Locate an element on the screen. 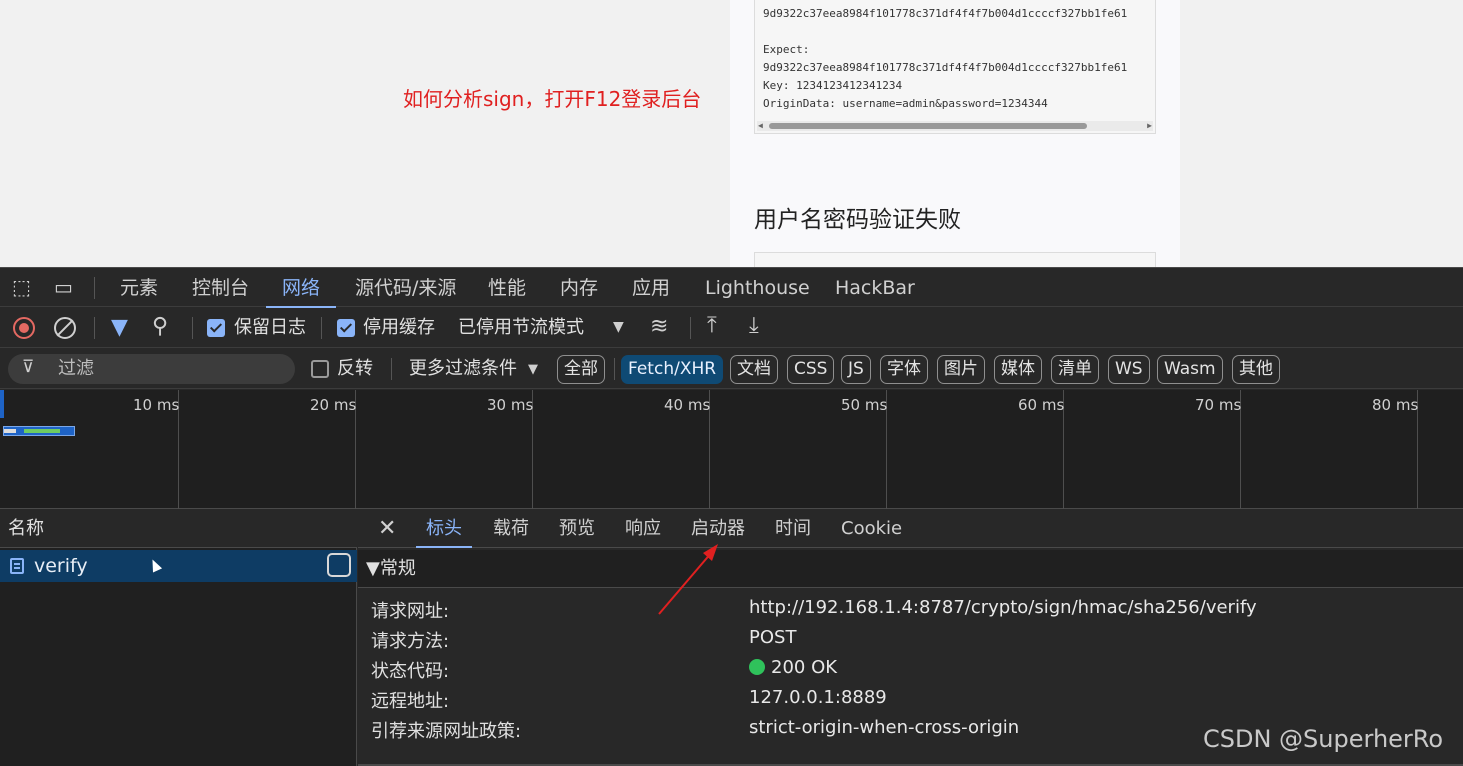  invert-checkbox is located at coordinates (320, 369).